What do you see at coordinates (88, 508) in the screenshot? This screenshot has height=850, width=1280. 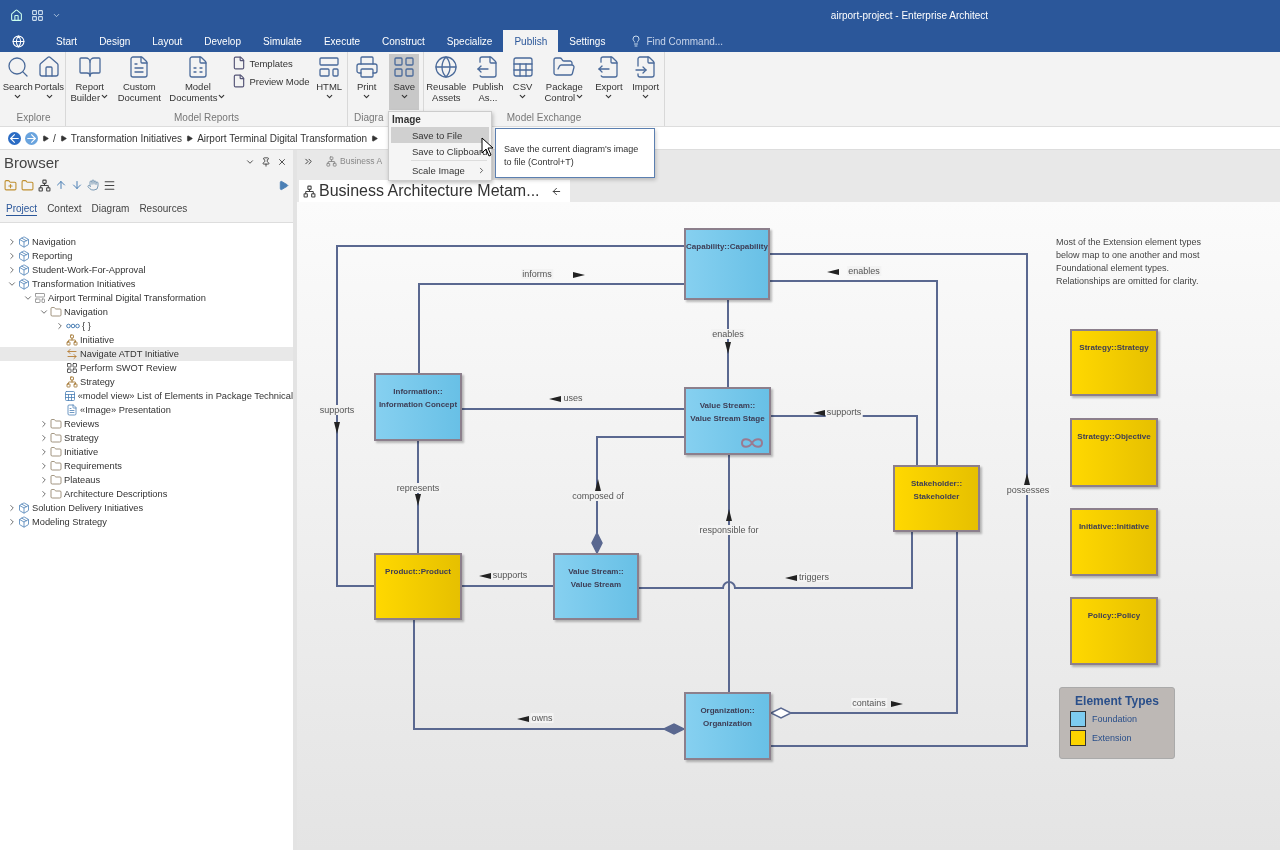 I see `tree-item-label: Solution Delivery Initiatives` at bounding box center [88, 508].